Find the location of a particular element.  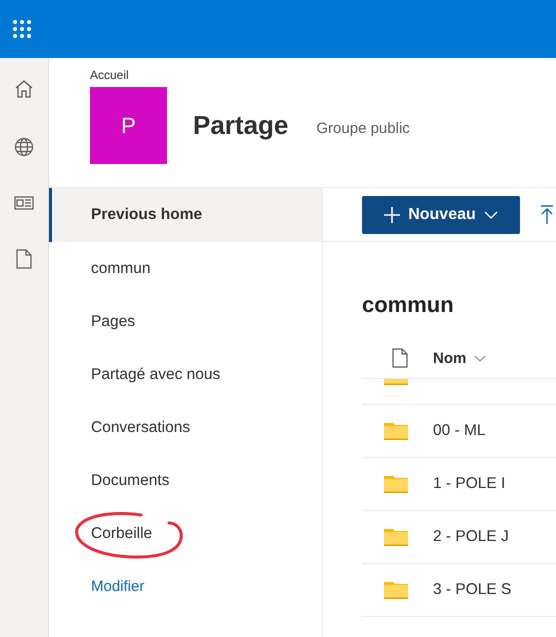

file-type-icon is located at coordinates (400, 358).